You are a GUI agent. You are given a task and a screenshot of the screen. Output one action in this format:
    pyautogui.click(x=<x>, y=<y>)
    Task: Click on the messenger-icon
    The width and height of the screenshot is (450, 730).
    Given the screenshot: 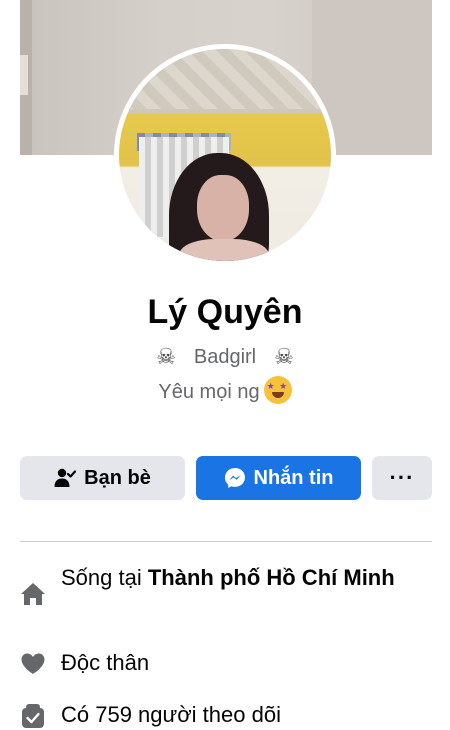 What is the action you would take?
    pyautogui.click(x=234, y=478)
    